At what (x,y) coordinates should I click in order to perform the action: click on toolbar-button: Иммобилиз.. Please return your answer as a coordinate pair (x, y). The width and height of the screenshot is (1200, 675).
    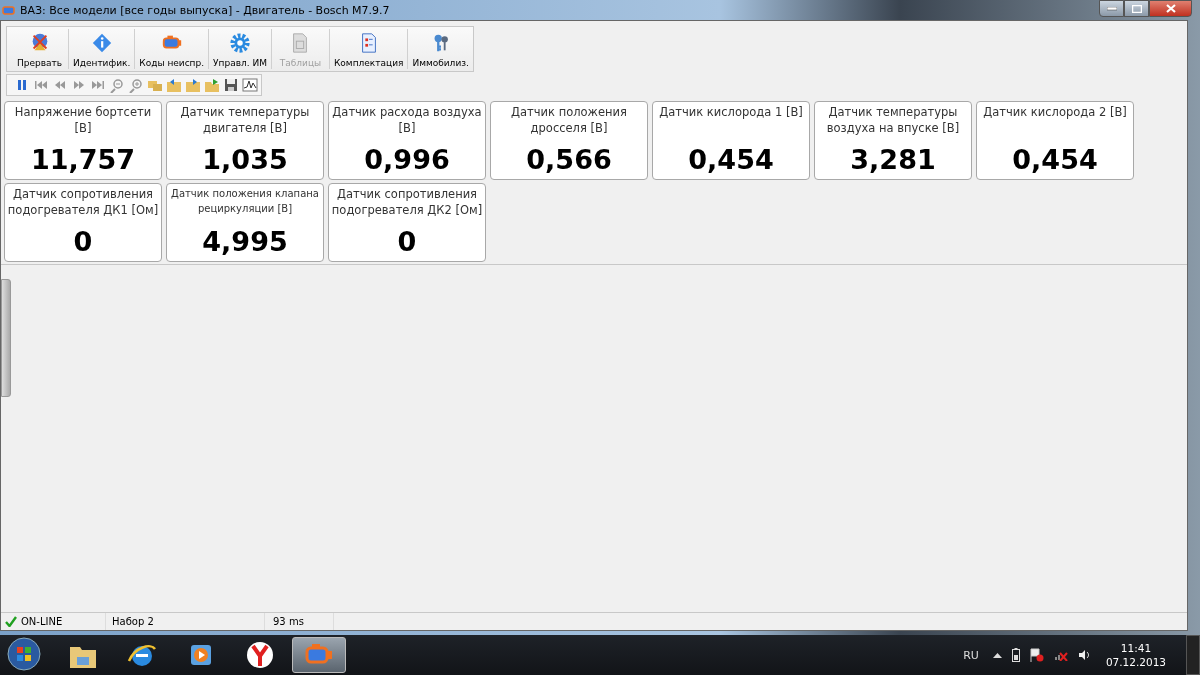
    Looking at the image, I should click on (440, 49).